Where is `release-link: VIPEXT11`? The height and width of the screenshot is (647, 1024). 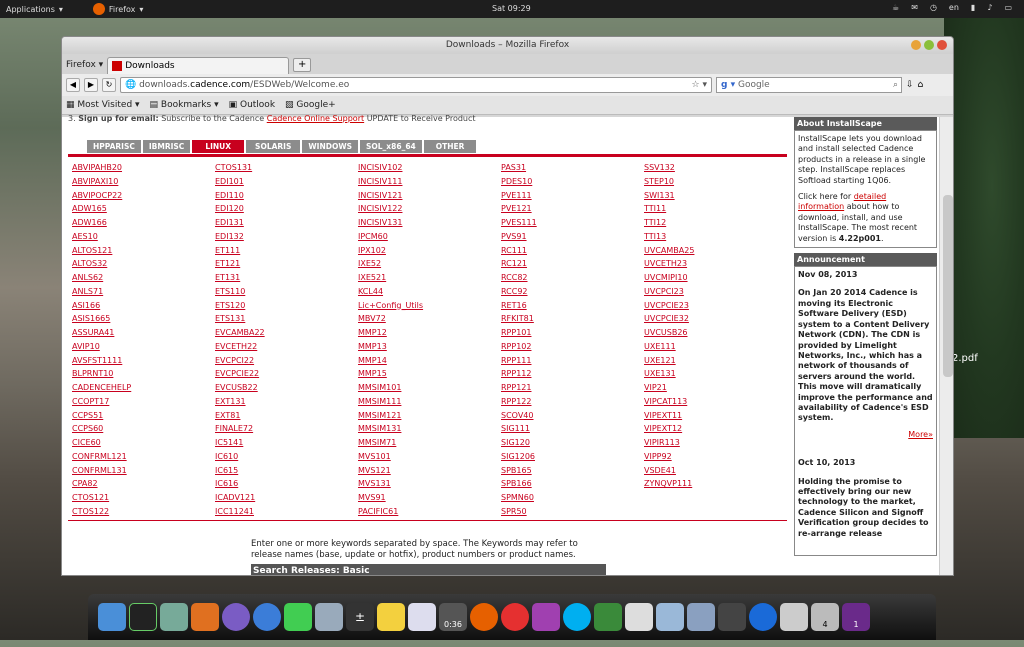 release-link: VIPEXT11 is located at coordinates (715, 416).